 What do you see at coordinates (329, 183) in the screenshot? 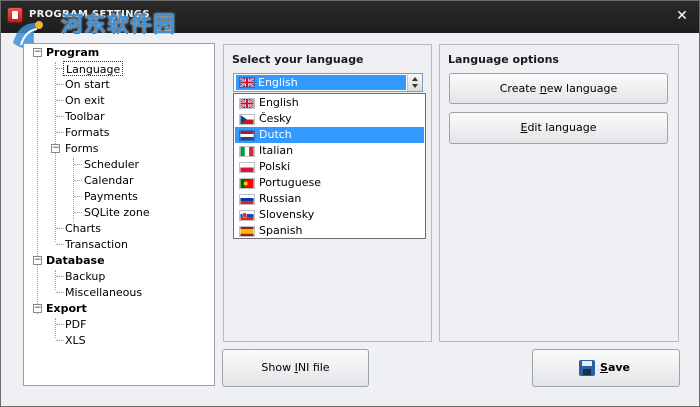
I see `language-option-portuguese: Portuguese` at bounding box center [329, 183].